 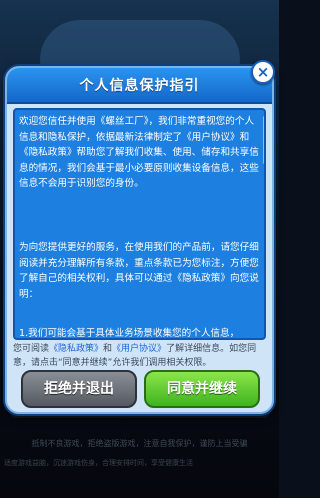 I want to click on close-icon: ×, so click(x=263, y=72).